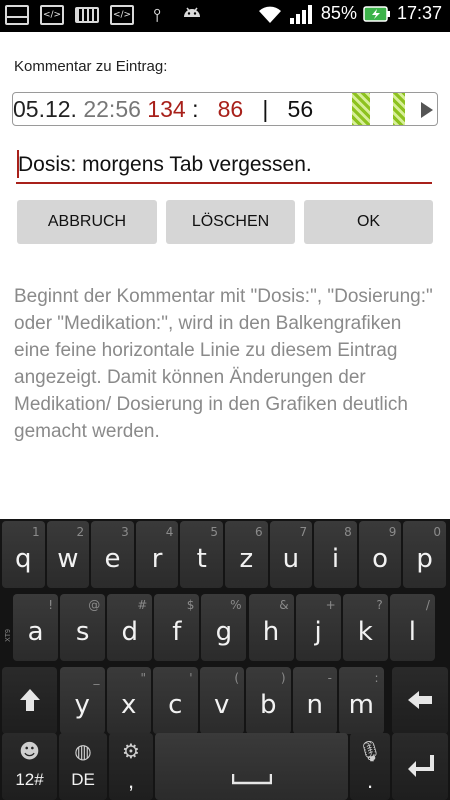  Describe the element at coordinates (370, 766) in the screenshot. I see `period-key: 🎙 .` at that location.